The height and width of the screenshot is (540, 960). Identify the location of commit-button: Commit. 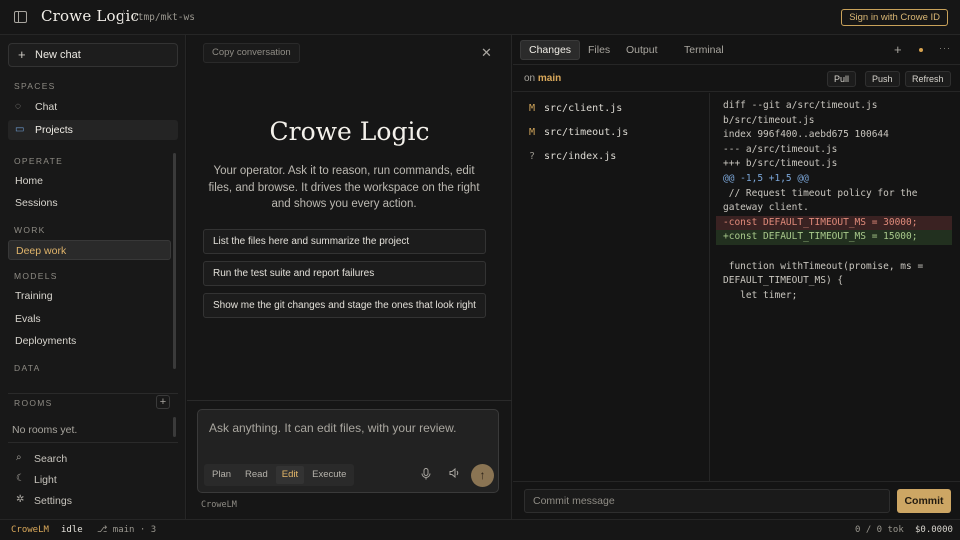
(924, 501).